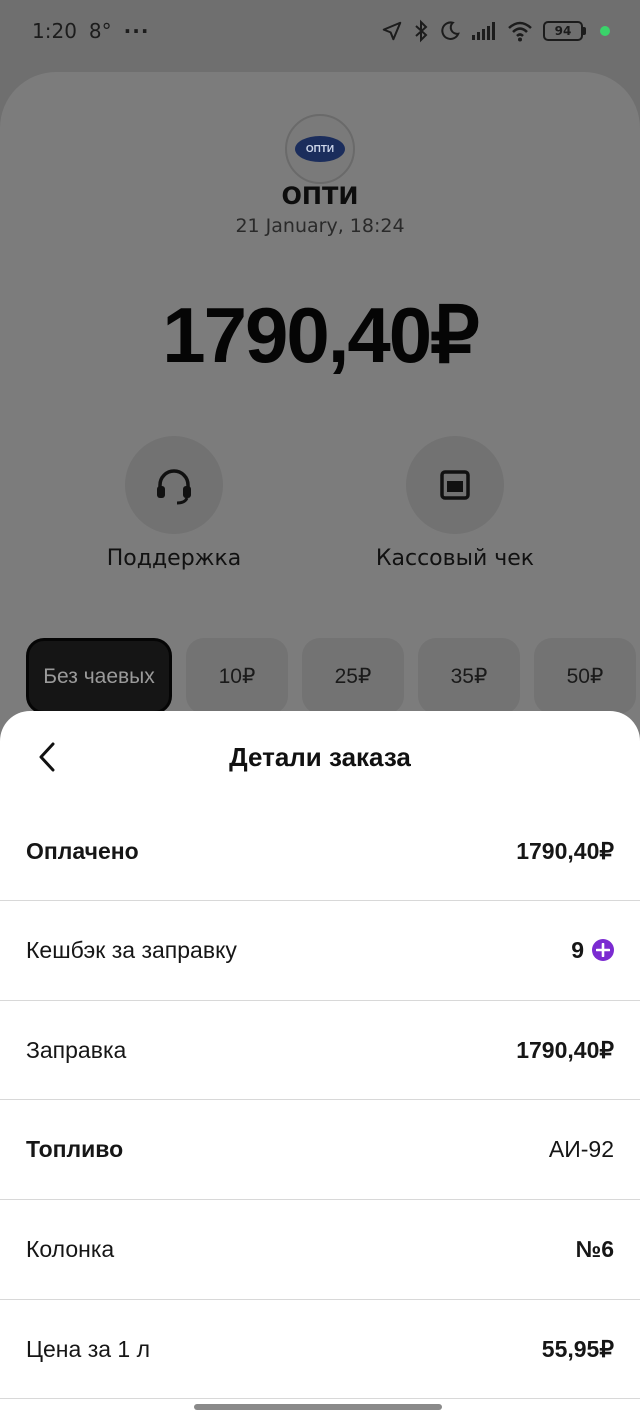 The height and width of the screenshot is (1423, 640). I want to click on battery-icon: 94, so click(564, 31).